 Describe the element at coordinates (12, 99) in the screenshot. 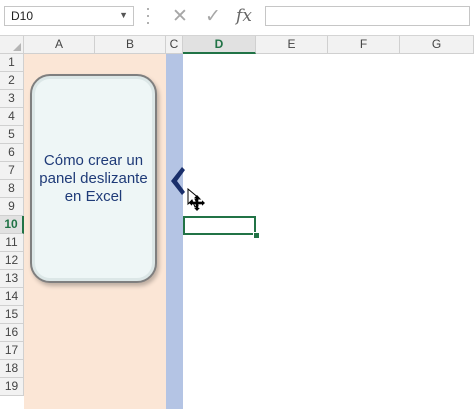

I see `row-header: 3` at that location.